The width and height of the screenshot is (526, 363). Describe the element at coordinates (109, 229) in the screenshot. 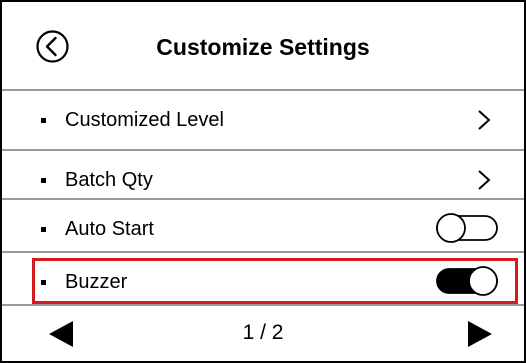

I see `setting-label: Auto Start` at that location.